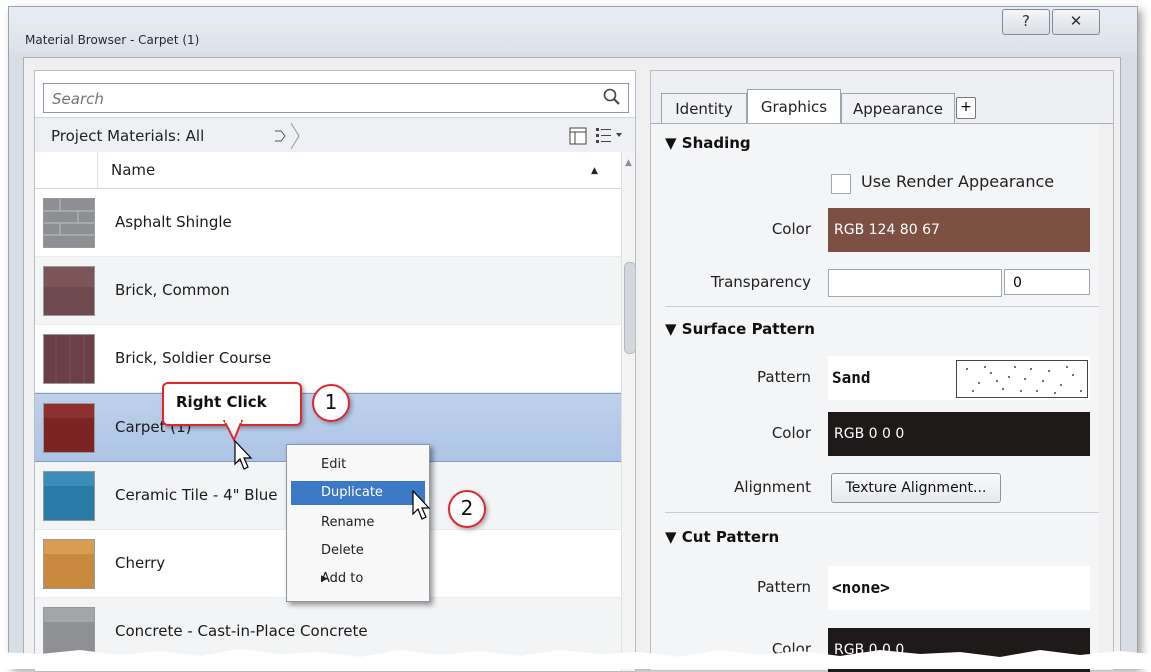 This screenshot has height=672, width=1151. Describe the element at coordinates (629, 308) in the screenshot. I see `scrollbar-thumb` at that location.